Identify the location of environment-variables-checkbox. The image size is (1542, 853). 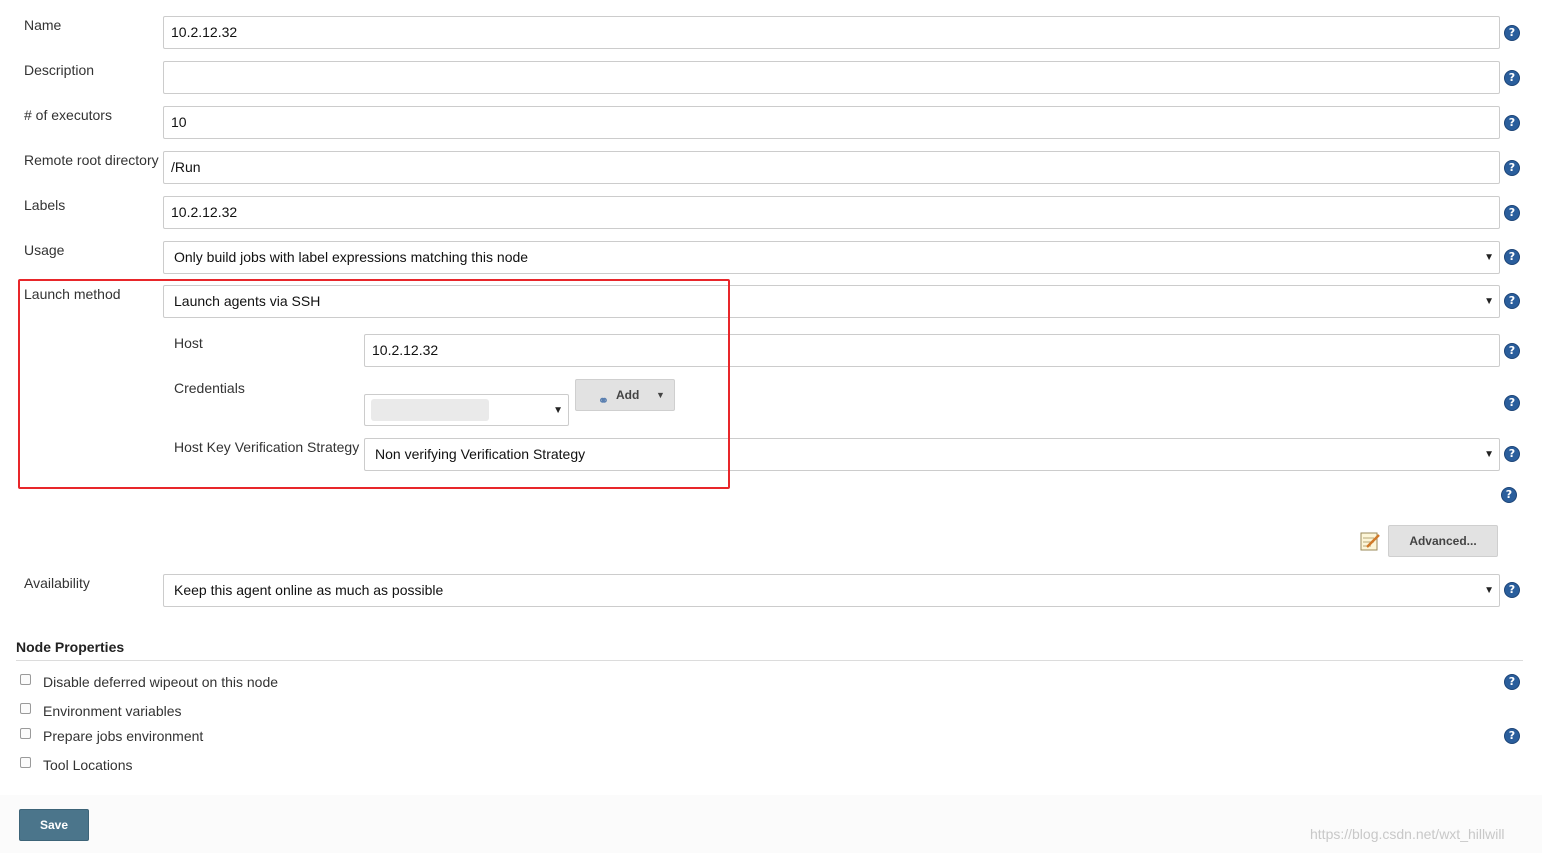
(25, 708).